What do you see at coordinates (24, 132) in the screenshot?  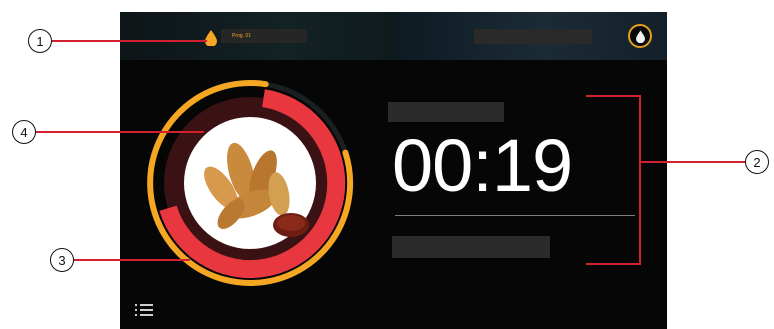 I see `callout-4: 4` at bounding box center [24, 132].